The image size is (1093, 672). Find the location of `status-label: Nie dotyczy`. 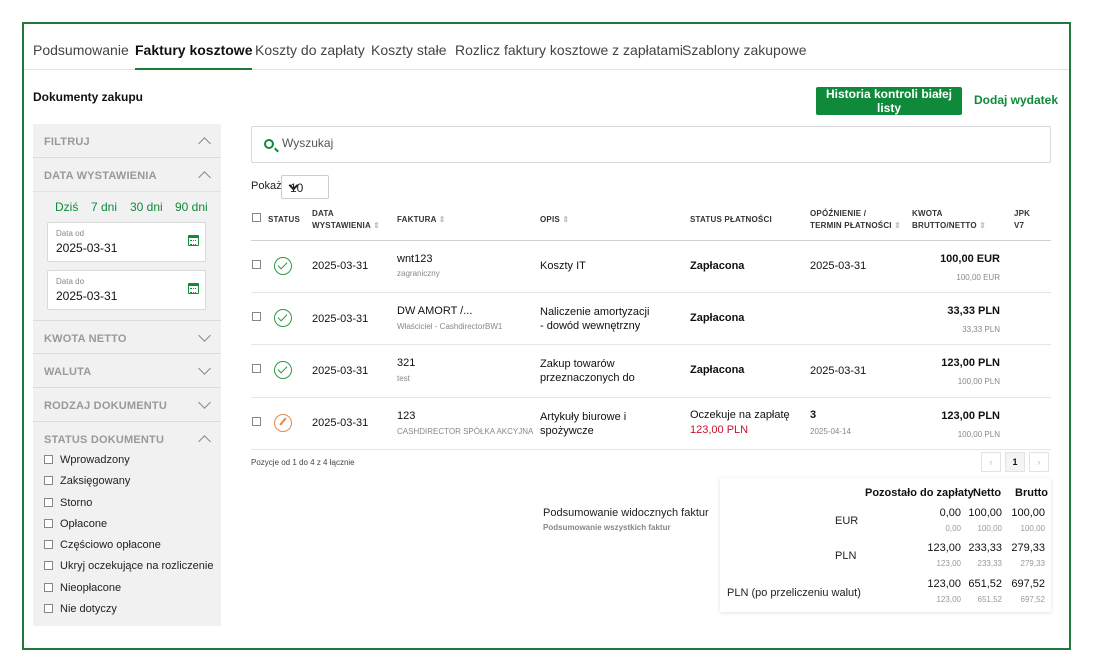

status-label: Nie dotyczy is located at coordinates (88, 609).